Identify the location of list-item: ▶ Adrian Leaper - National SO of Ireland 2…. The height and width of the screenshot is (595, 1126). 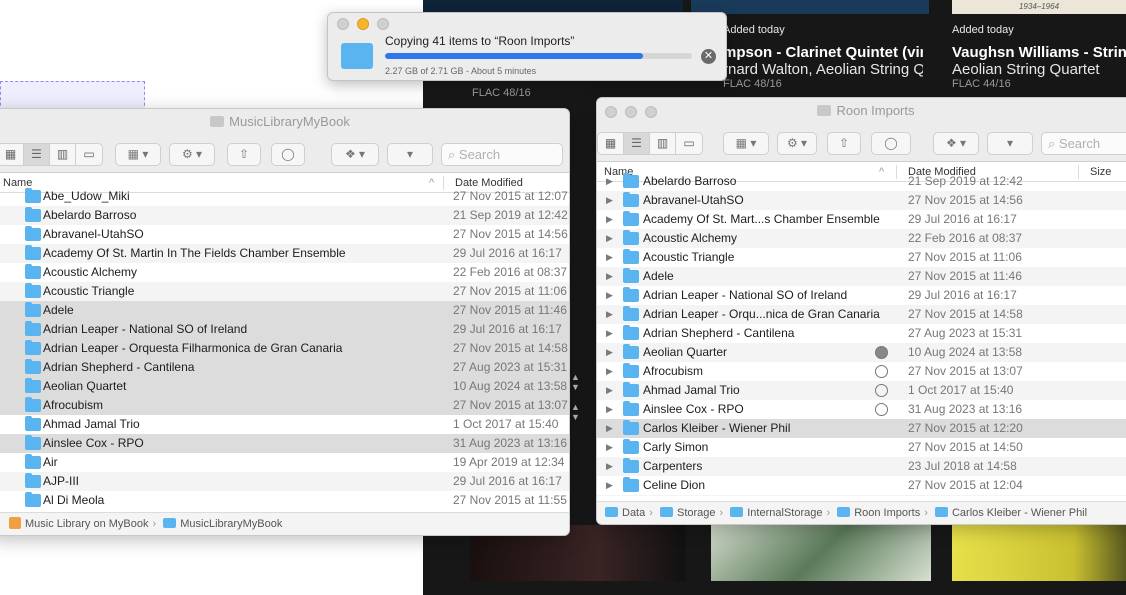
(861, 295).